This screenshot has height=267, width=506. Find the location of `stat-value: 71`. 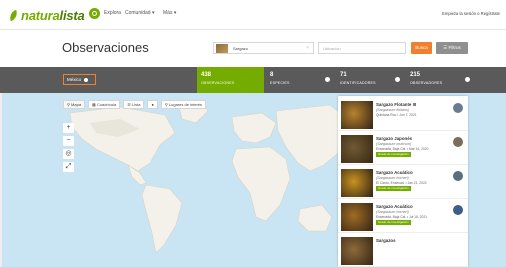

stat-value: 71 is located at coordinates (343, 75).